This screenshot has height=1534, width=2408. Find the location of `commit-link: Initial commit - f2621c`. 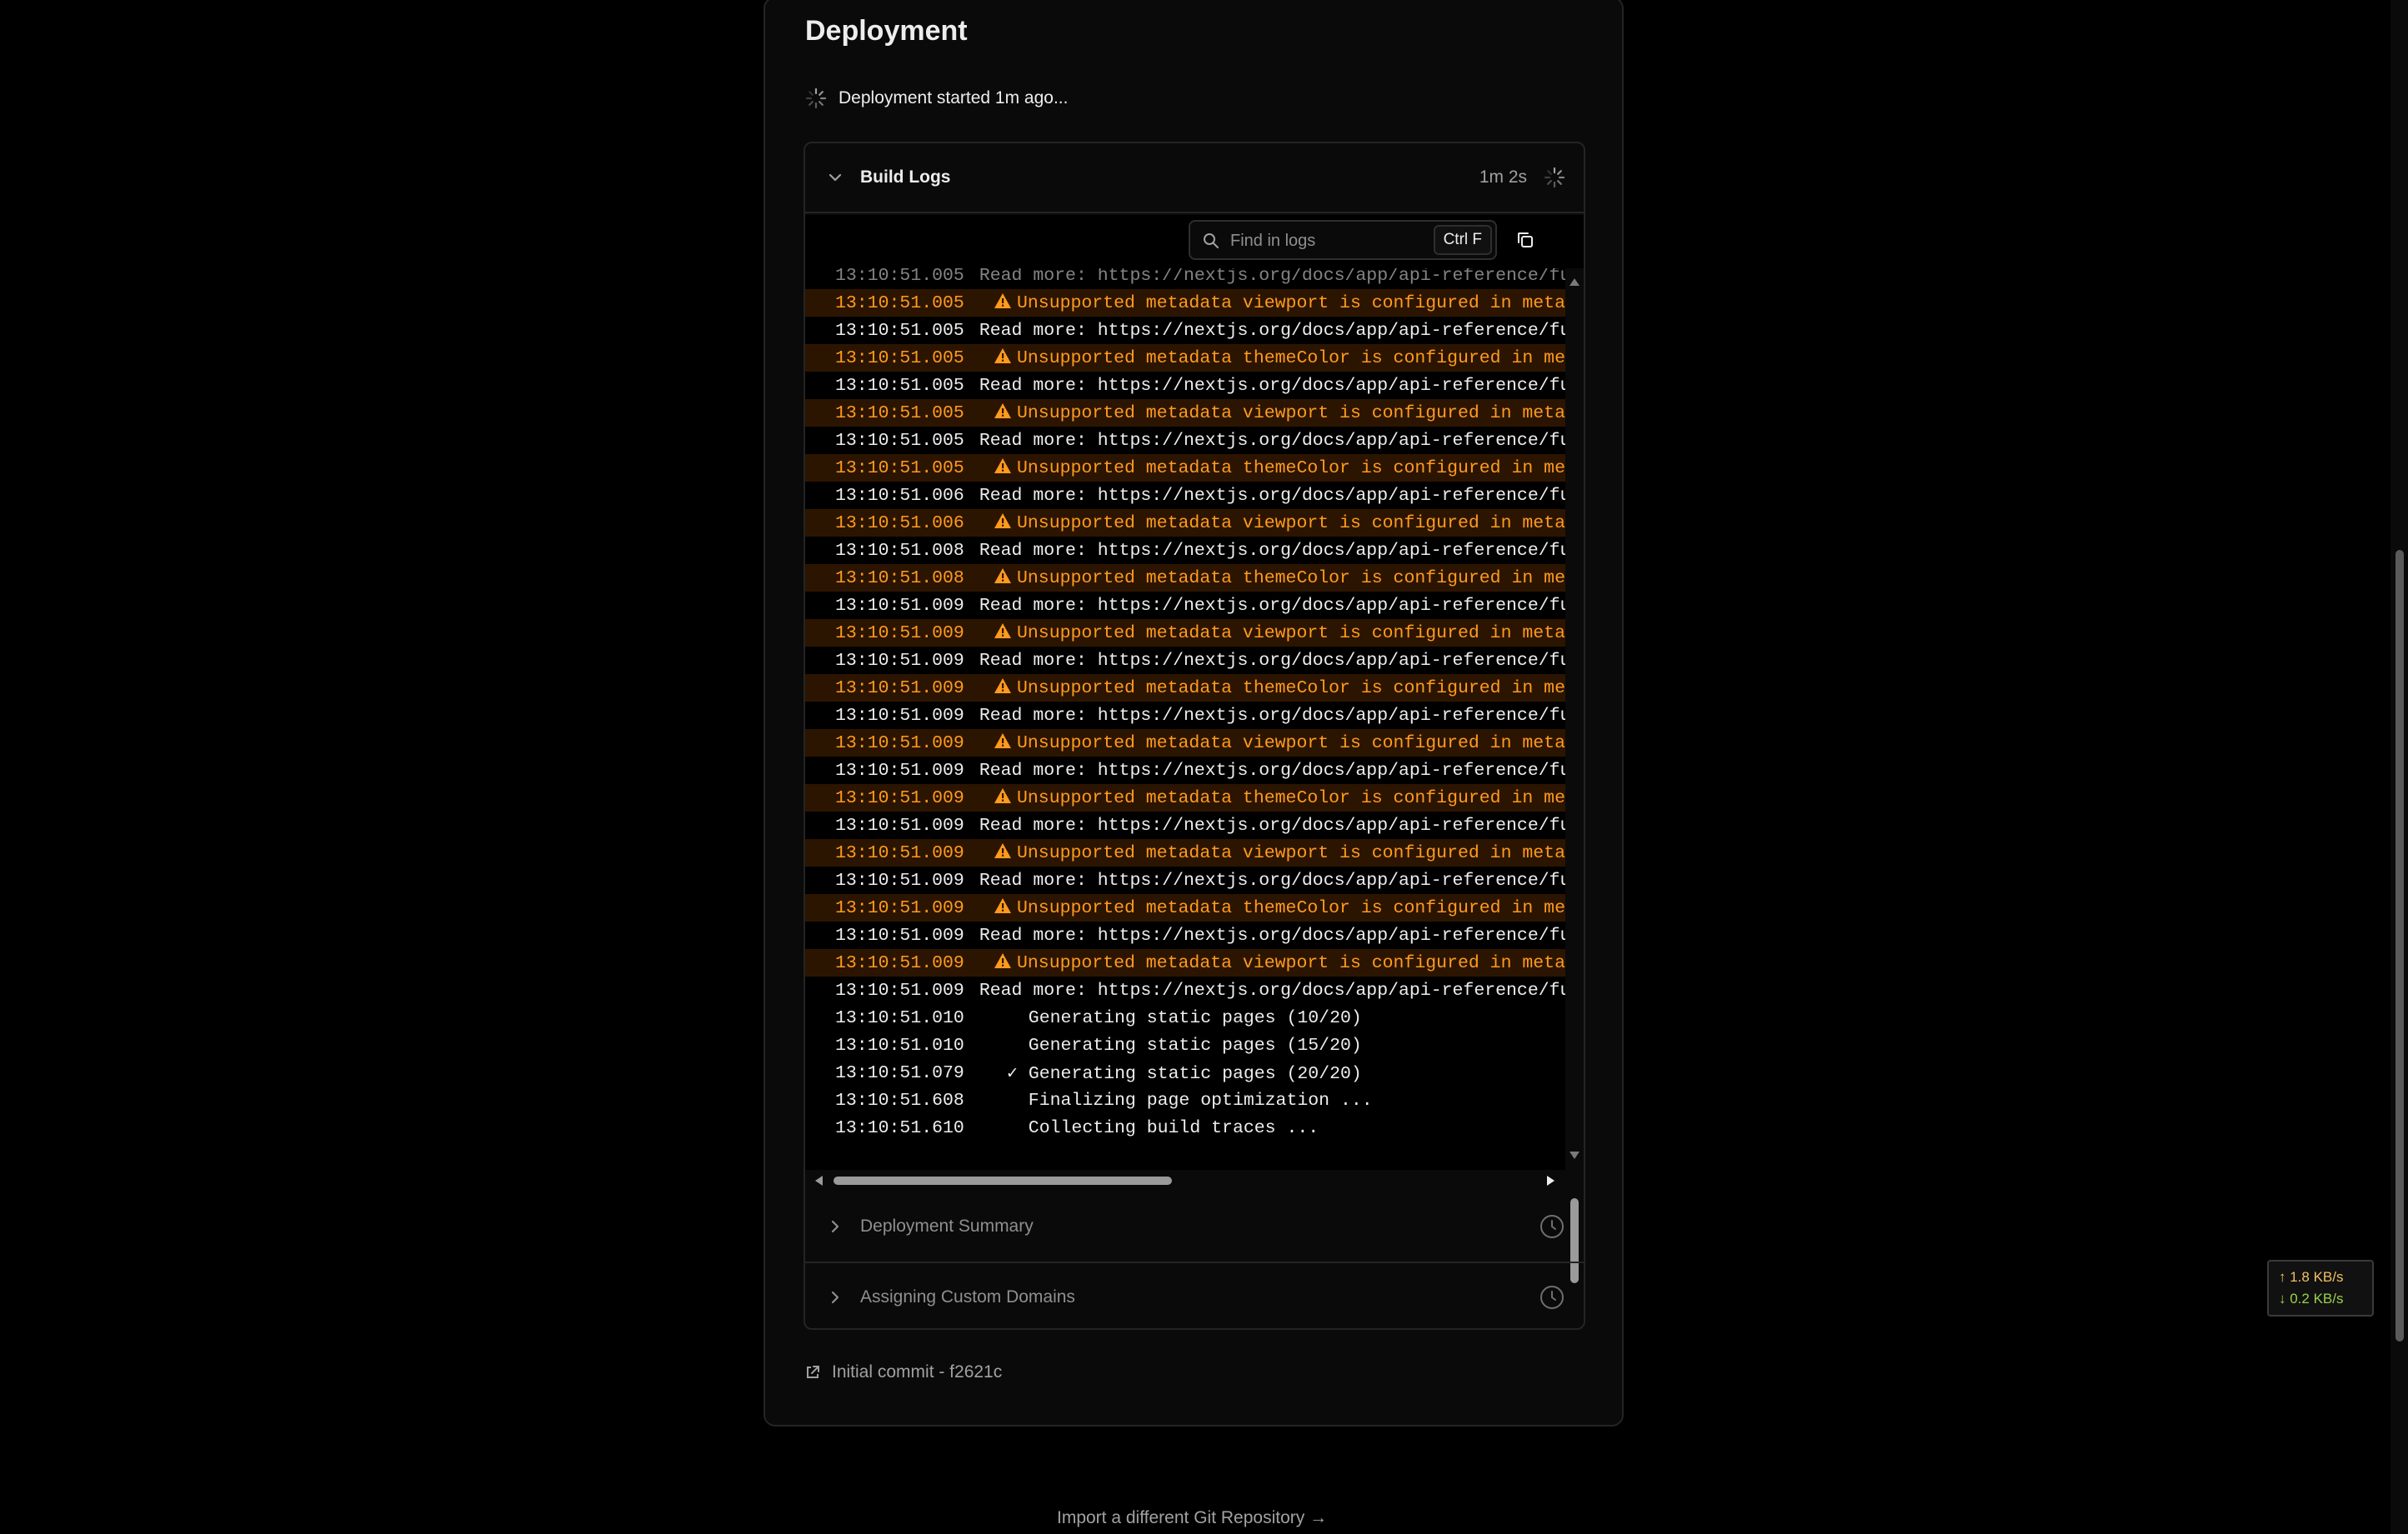

commit-link: Initial commit - f2621c is located at coordinates (903, 1372).